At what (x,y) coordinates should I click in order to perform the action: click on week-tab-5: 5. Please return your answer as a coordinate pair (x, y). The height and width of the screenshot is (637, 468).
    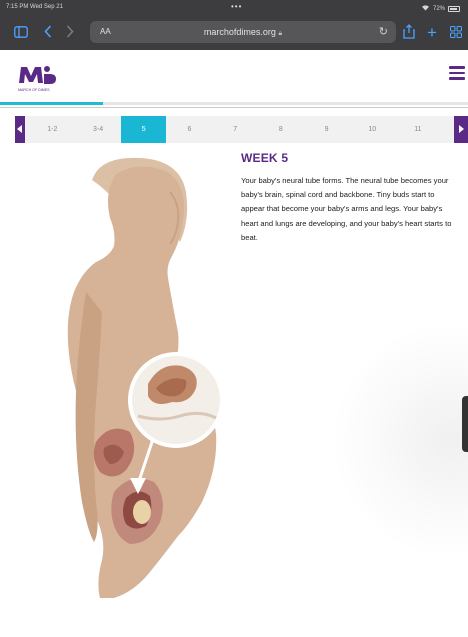
    Looking at the image, I should click on (144, 129).